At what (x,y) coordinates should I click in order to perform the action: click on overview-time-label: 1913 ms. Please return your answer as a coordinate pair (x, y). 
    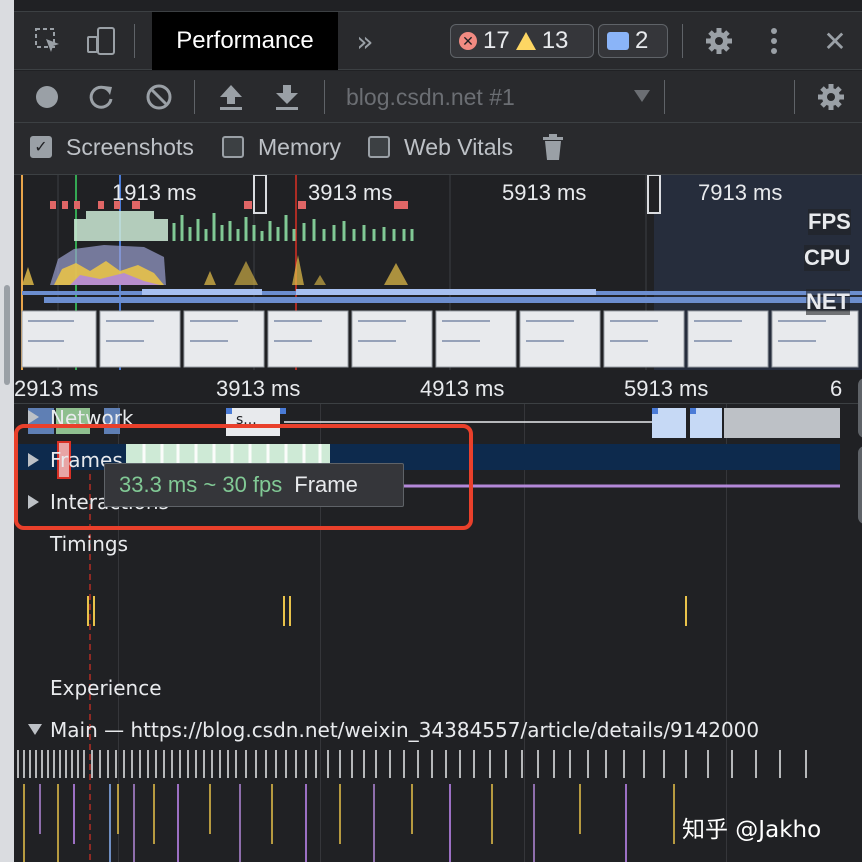
    Looking at the image, I should click on (154, 192).